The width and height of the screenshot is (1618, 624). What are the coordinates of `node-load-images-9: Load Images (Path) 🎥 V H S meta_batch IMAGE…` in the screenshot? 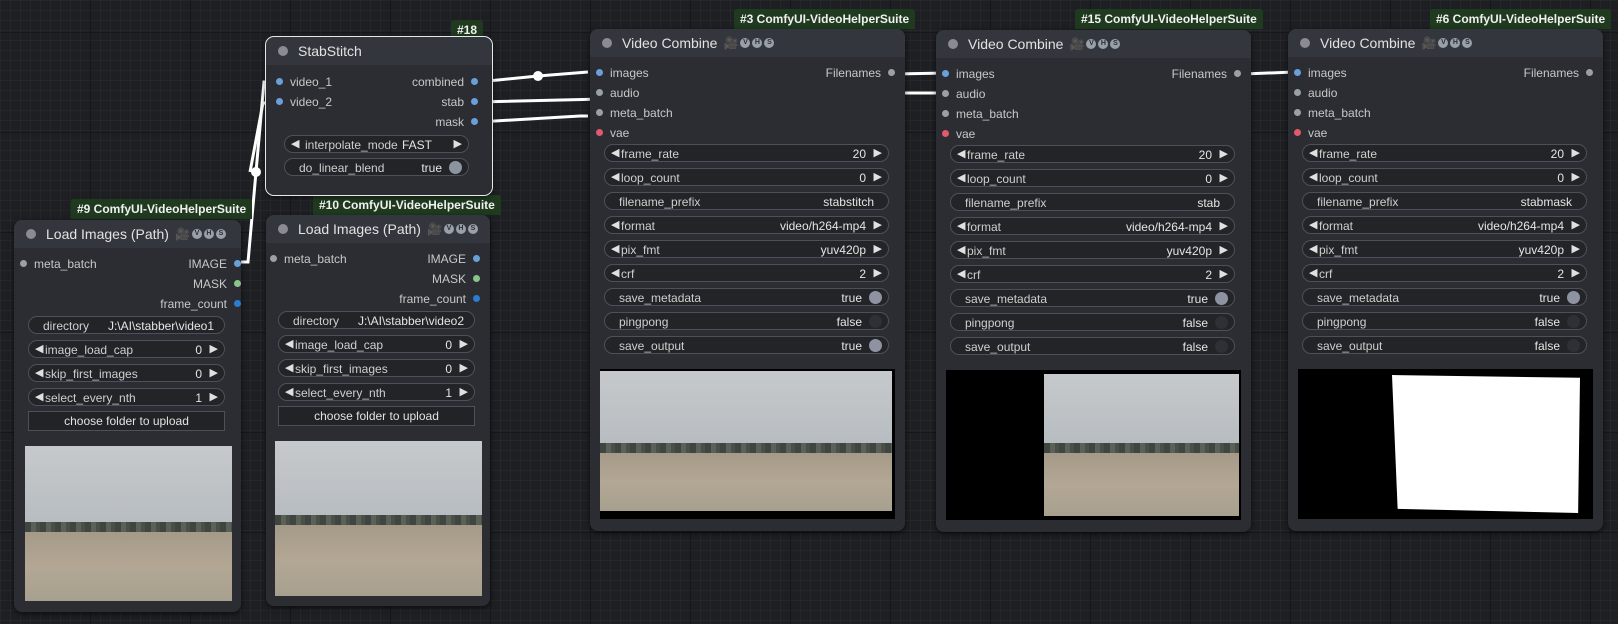 It's located at (127, 416).